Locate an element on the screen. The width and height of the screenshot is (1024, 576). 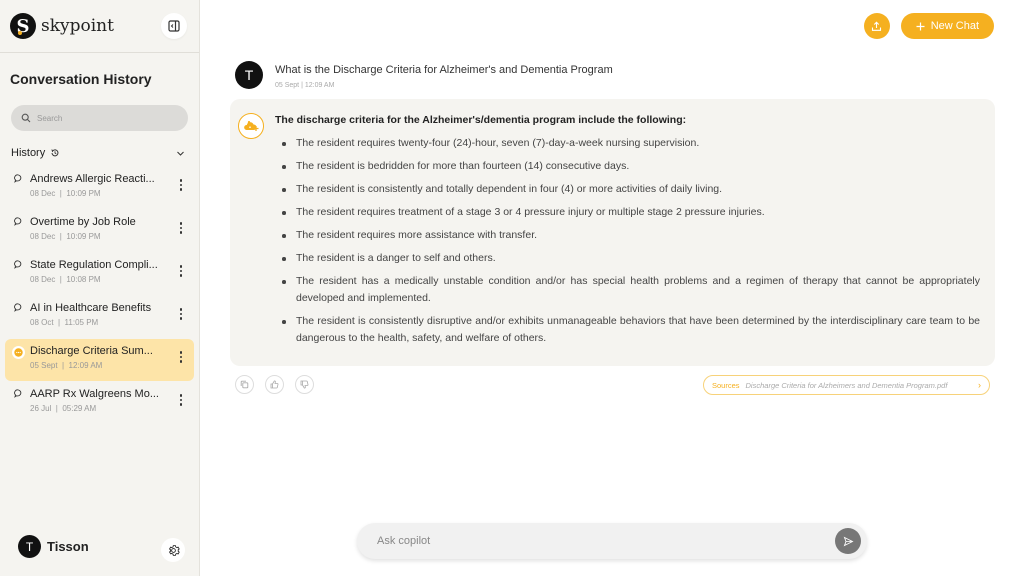
plus-icon is located at coordinates (920, 26).